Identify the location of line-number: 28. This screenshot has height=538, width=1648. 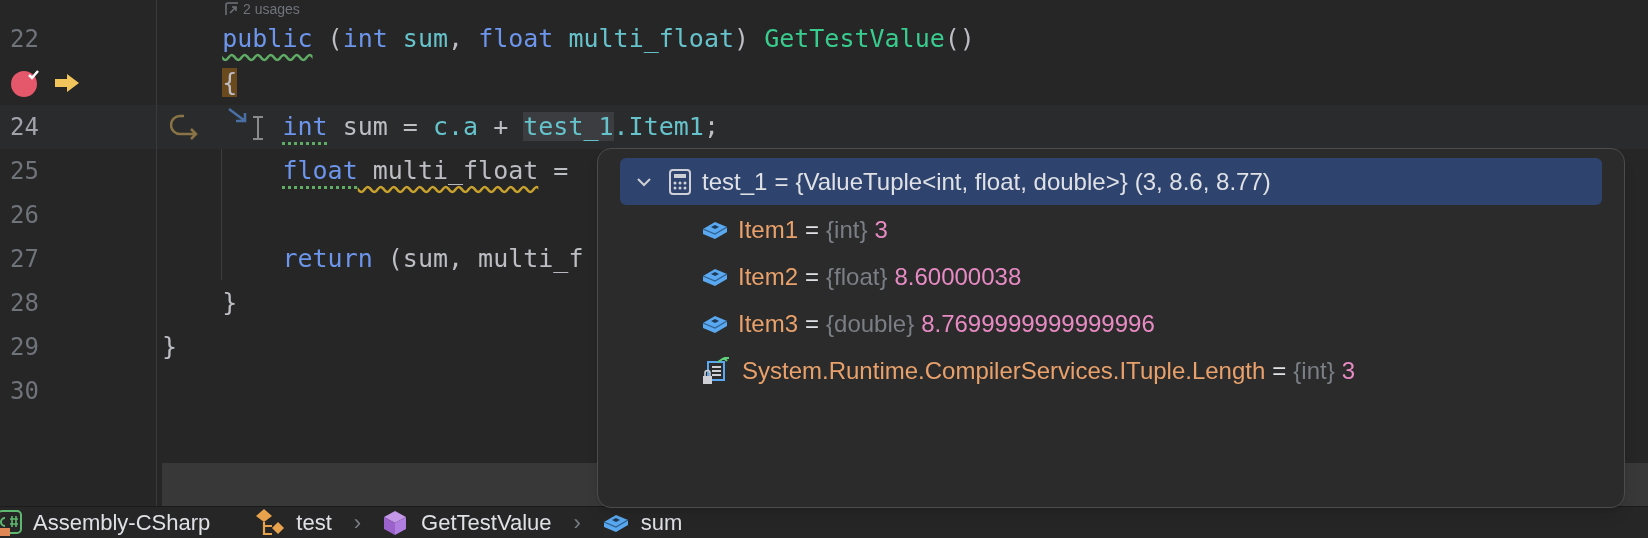
(24, 303).